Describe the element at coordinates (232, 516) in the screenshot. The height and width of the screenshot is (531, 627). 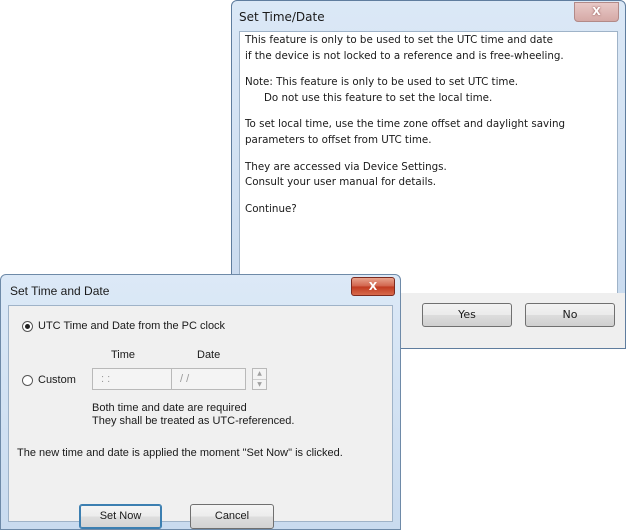
I see `cancel-button: Cancel` at that location.